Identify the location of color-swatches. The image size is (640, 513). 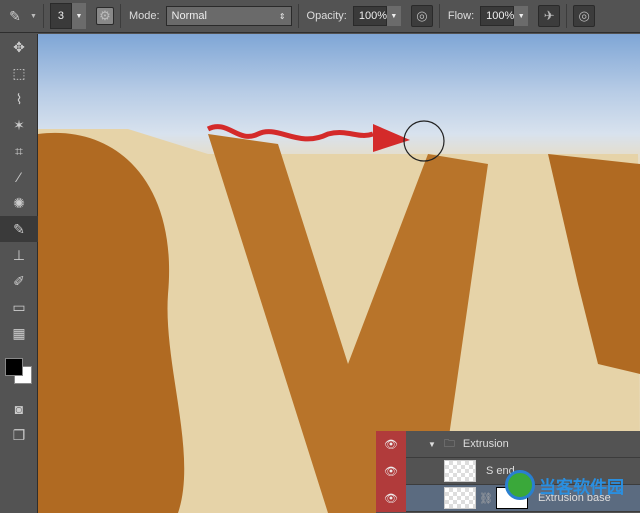
(18, 371).